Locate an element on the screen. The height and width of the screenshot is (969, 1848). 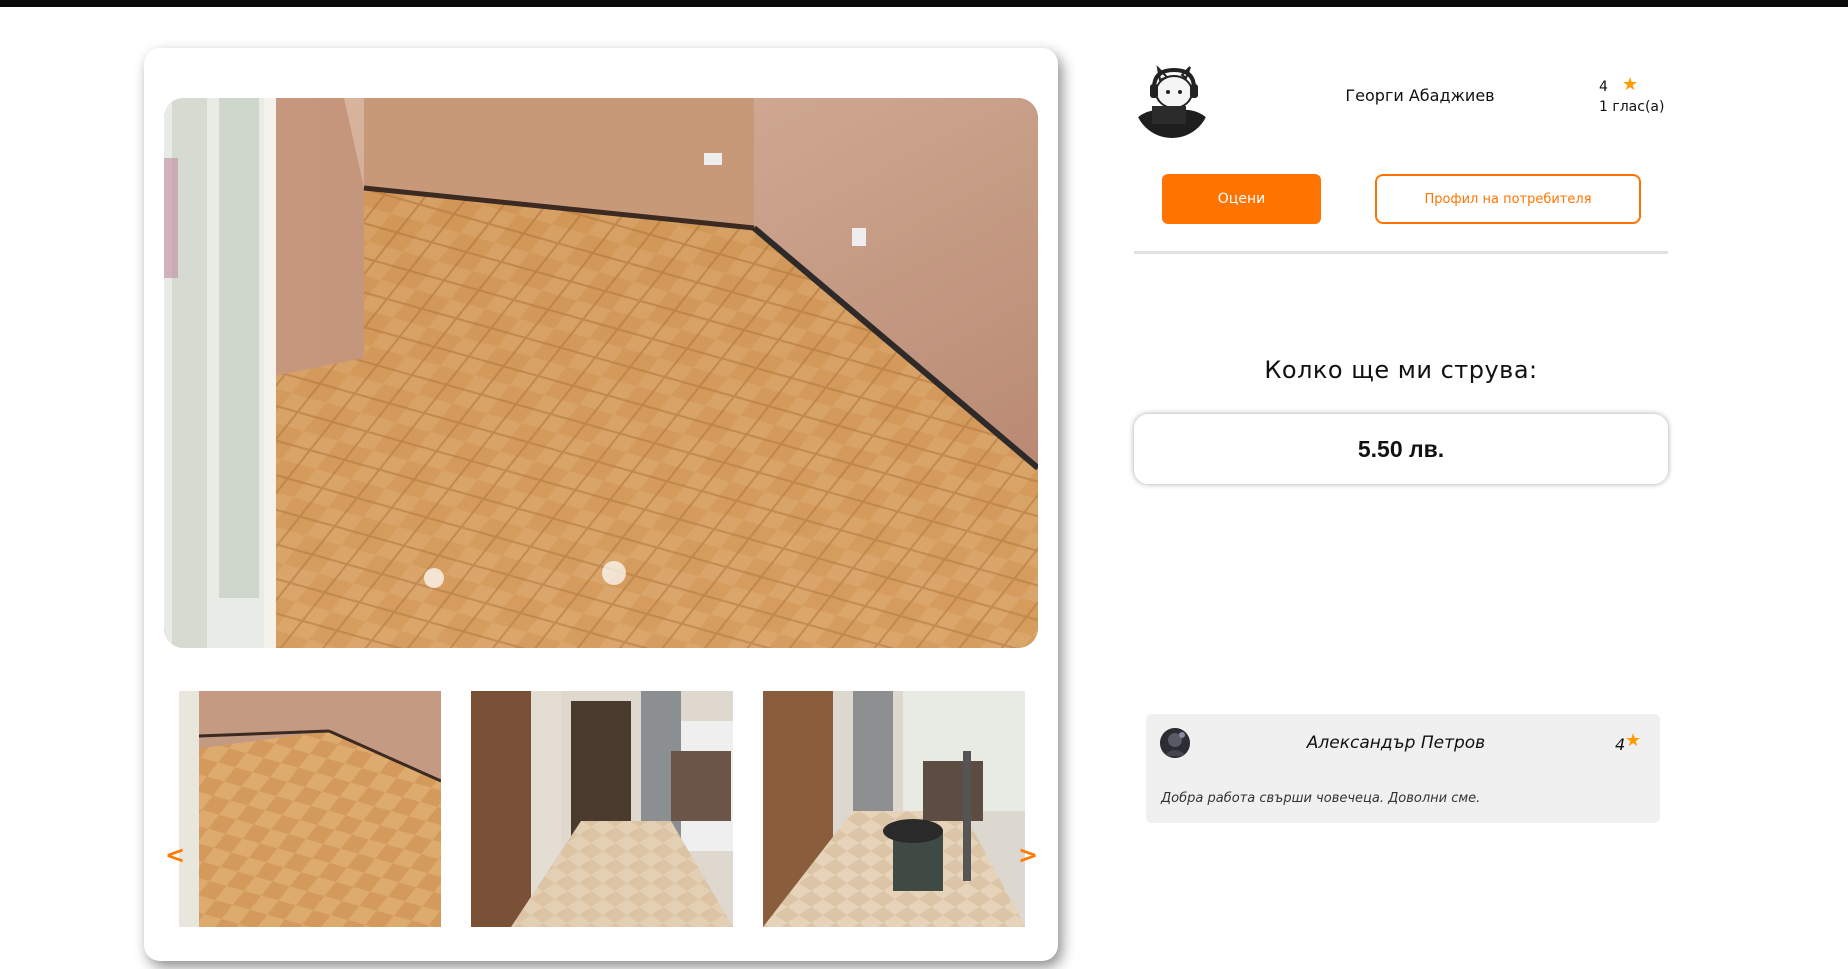
price-value: 5.50 лв. is located at coordinates (1401, 448).